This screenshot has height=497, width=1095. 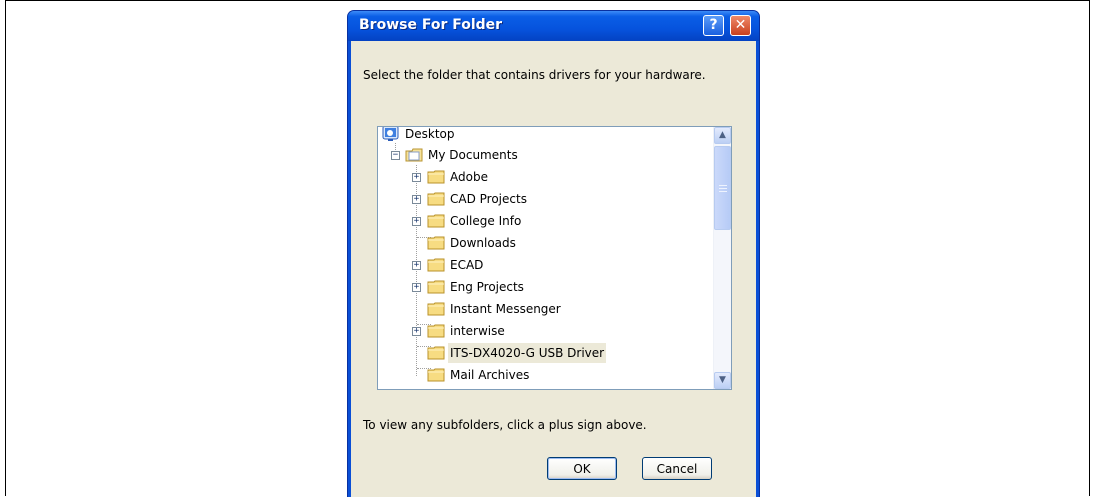 I want to click on tree-node-label: interwise, so click(x=477, y=331).